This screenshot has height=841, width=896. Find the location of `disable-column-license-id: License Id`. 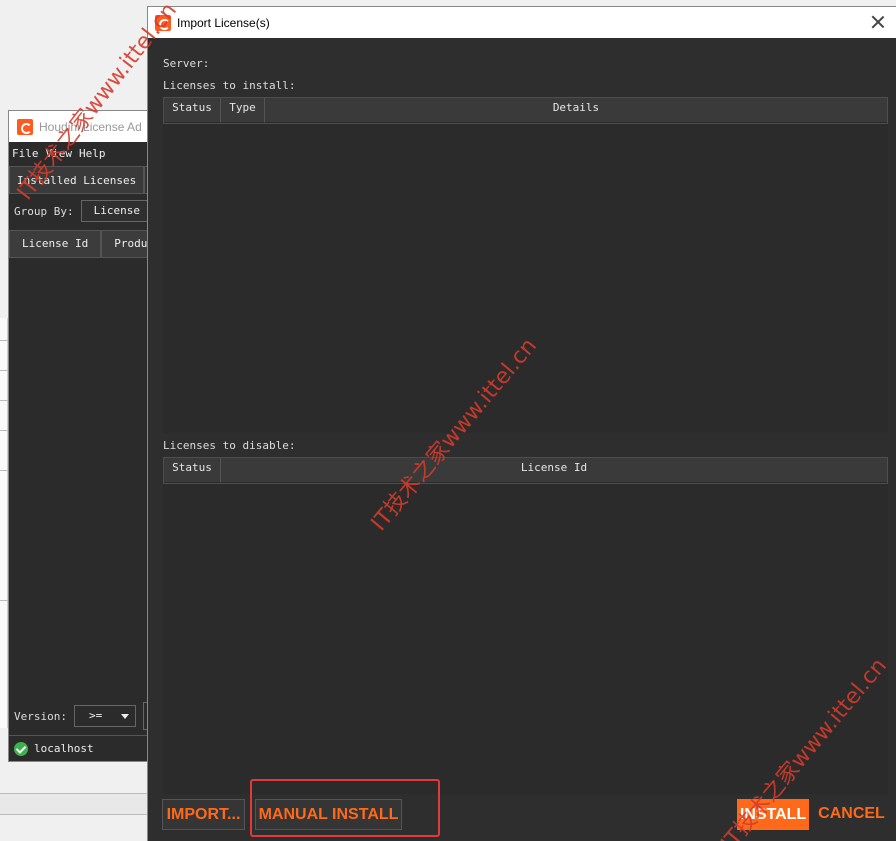

disable-column-license-id: License Id is located at coordinates (554, 470).